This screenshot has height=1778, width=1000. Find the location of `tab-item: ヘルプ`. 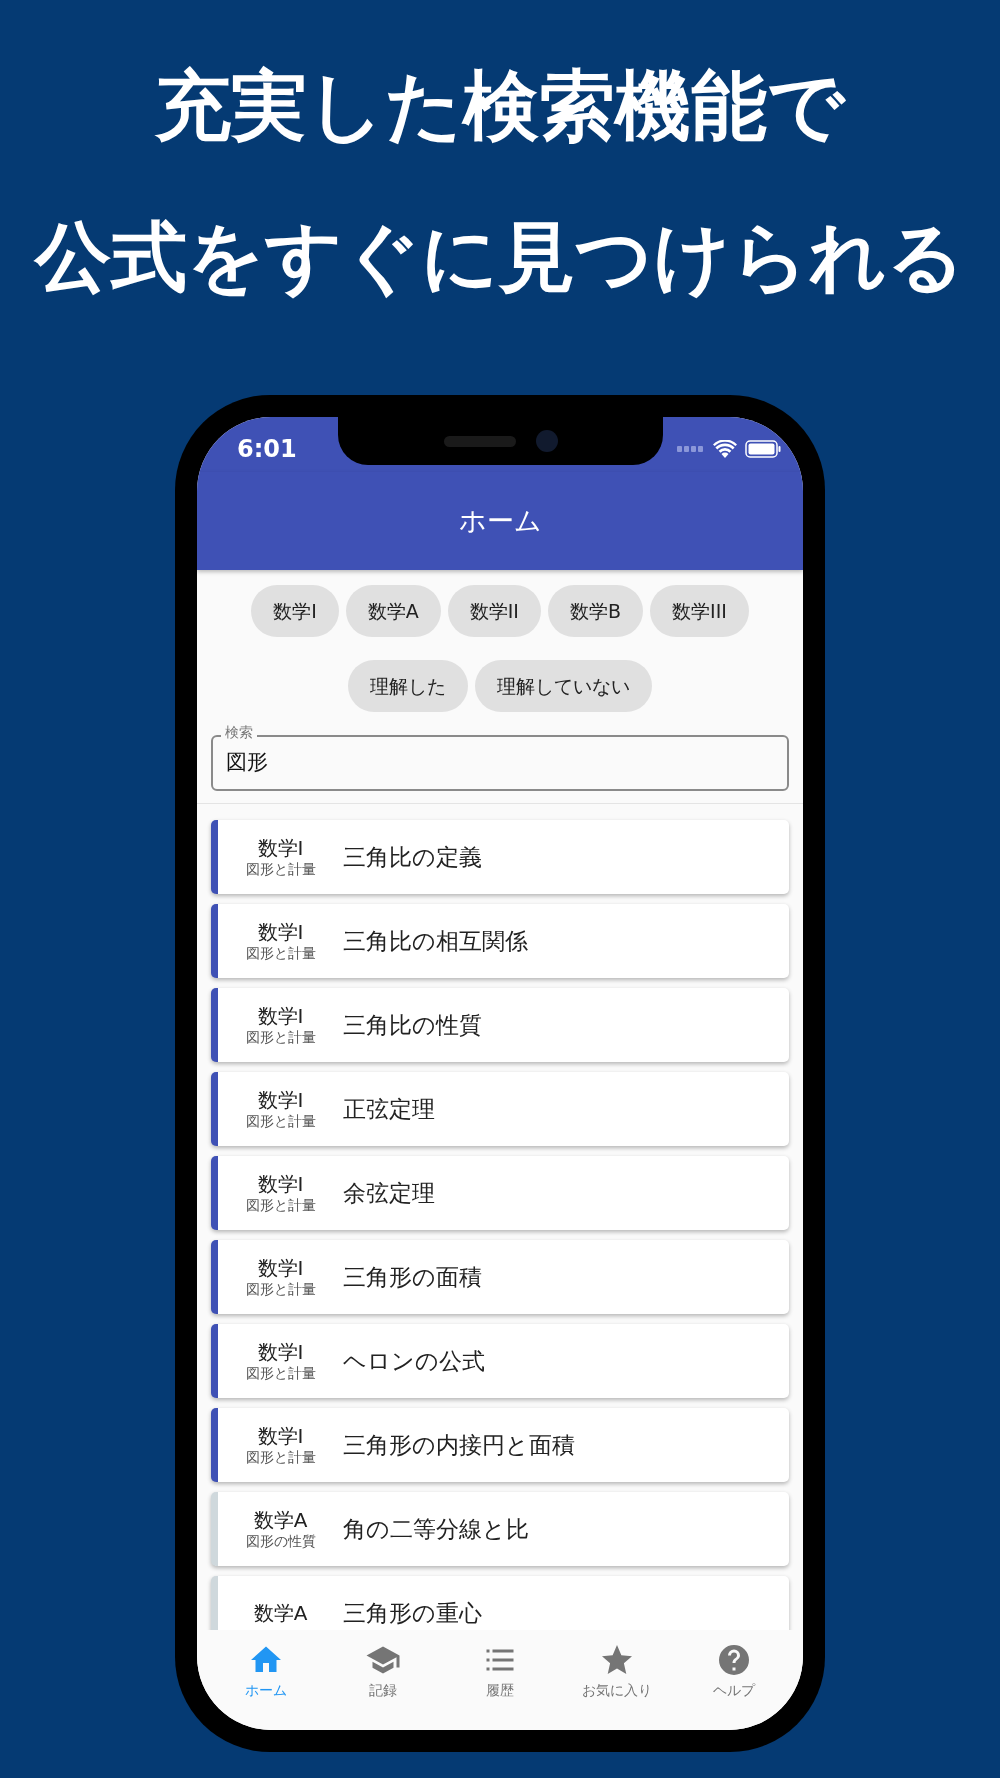

tab-item: ヘルプ is located at coordinates (734, 1674).